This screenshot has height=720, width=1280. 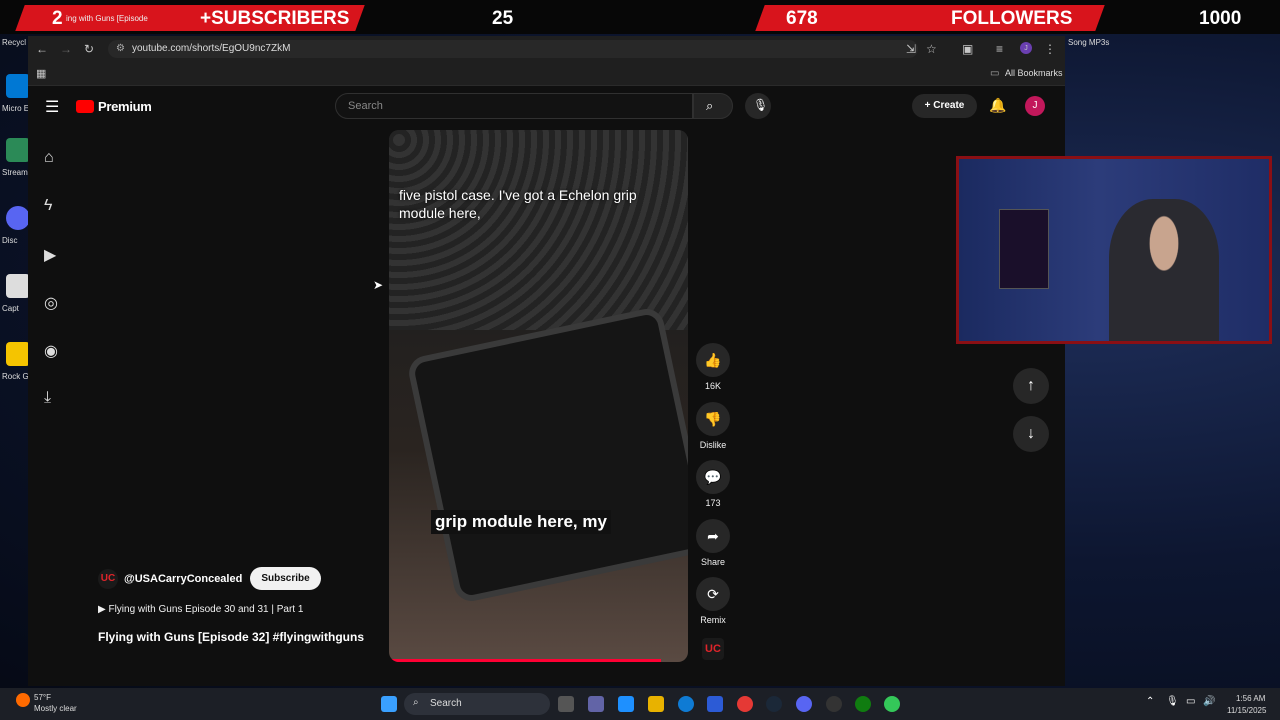 I want to click on obs-icon, so click(x=834, y=704).